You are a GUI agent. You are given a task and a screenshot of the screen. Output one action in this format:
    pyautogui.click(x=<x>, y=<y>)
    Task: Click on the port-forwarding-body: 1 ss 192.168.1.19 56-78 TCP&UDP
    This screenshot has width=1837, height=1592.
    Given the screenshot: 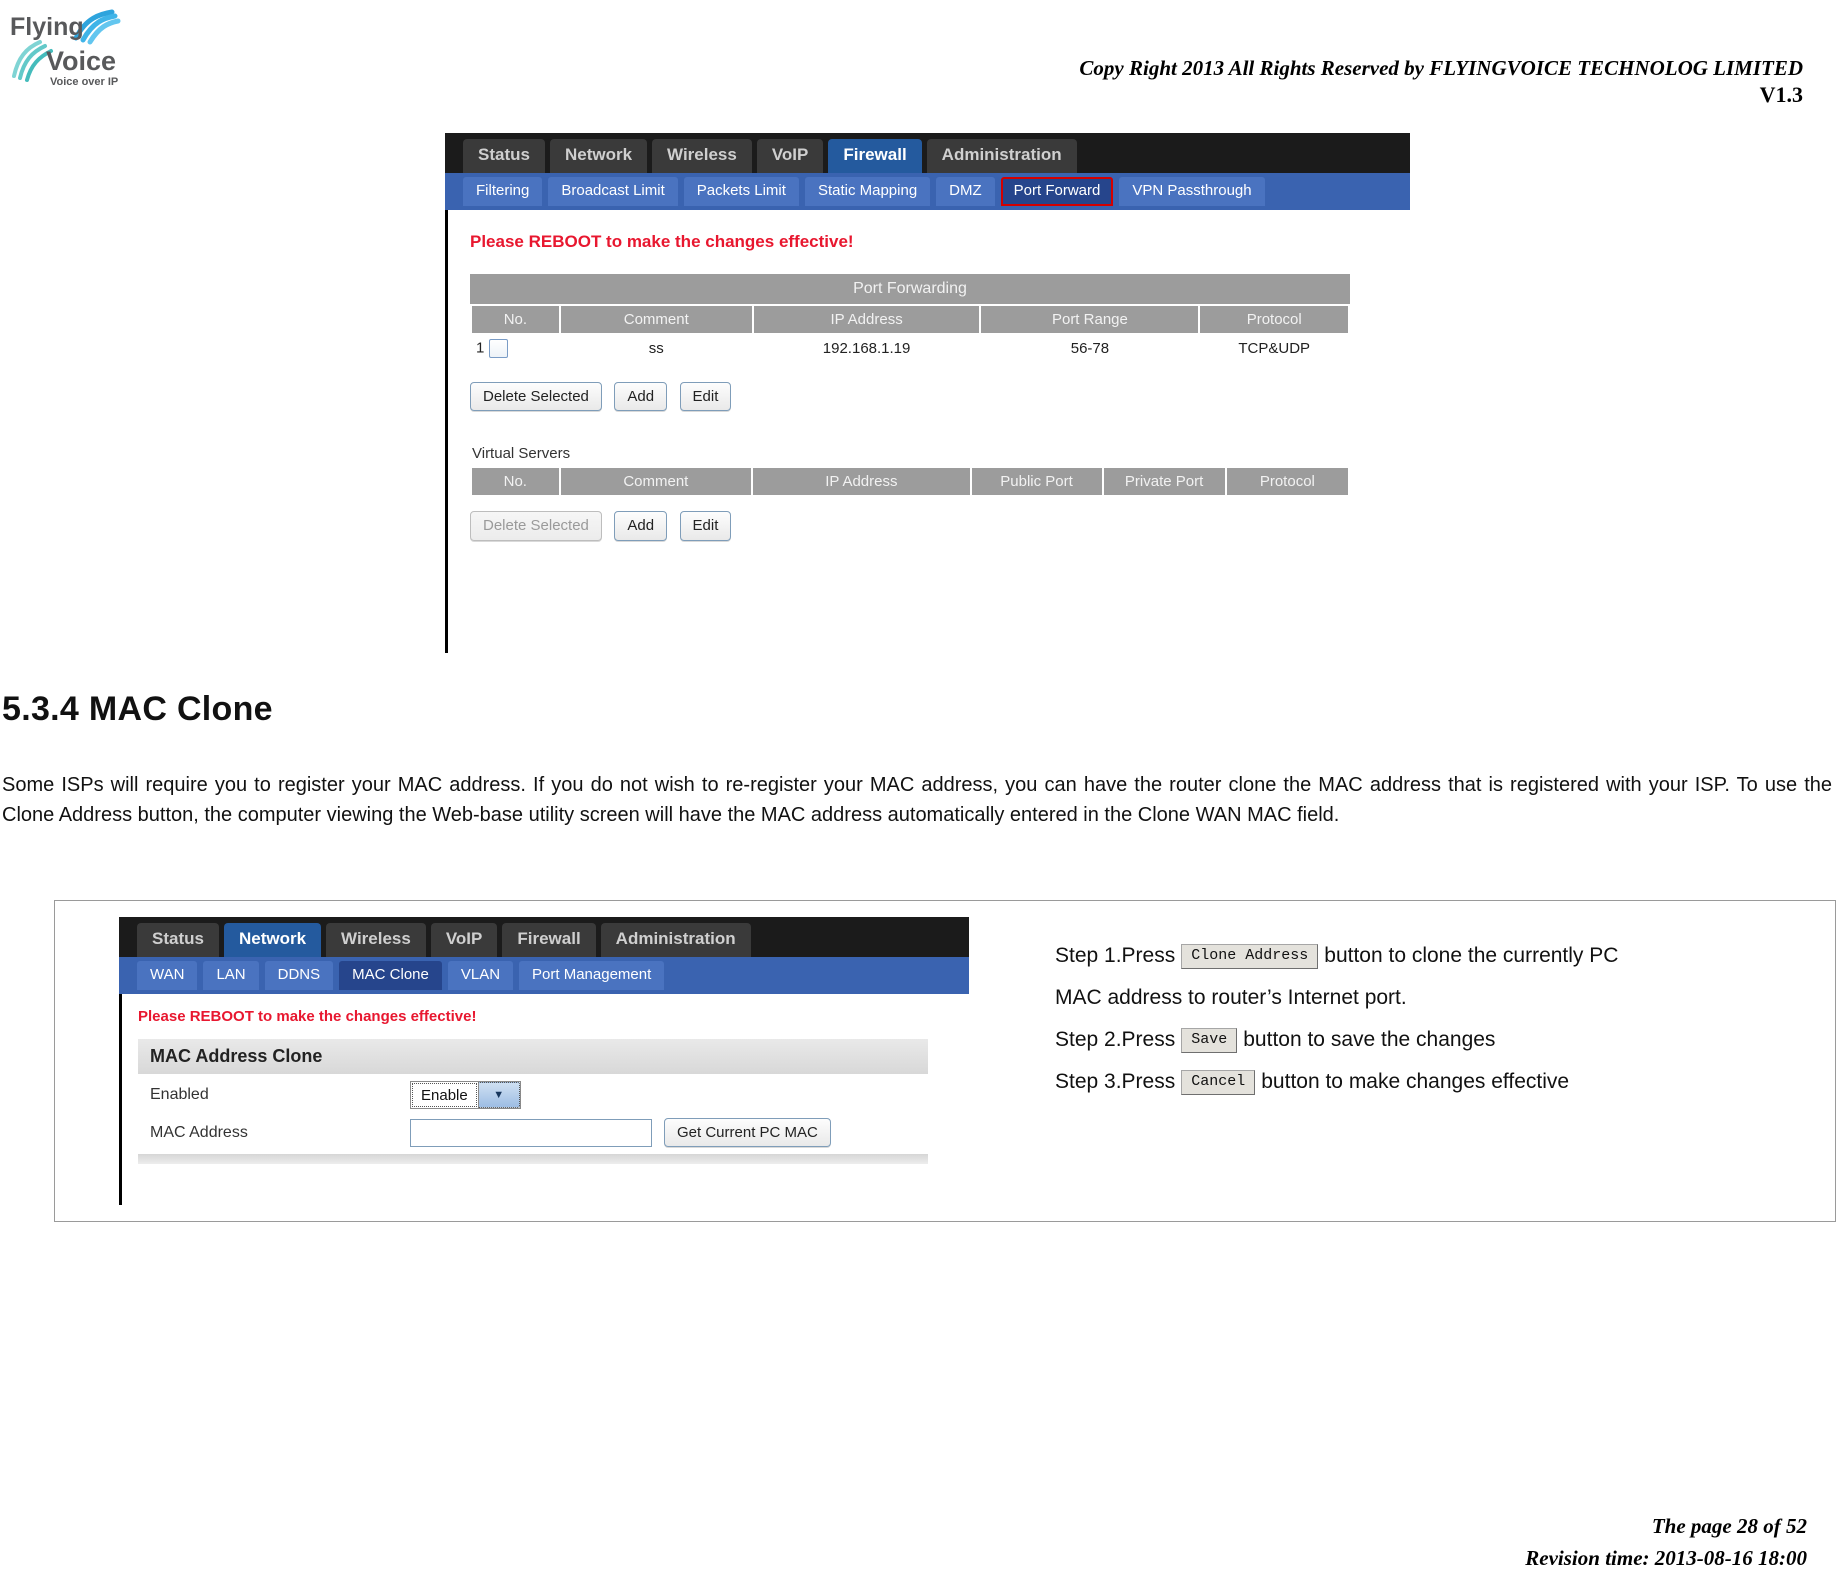 What is the action you would take?
    pyautogui.click(x=910, y=348)
    